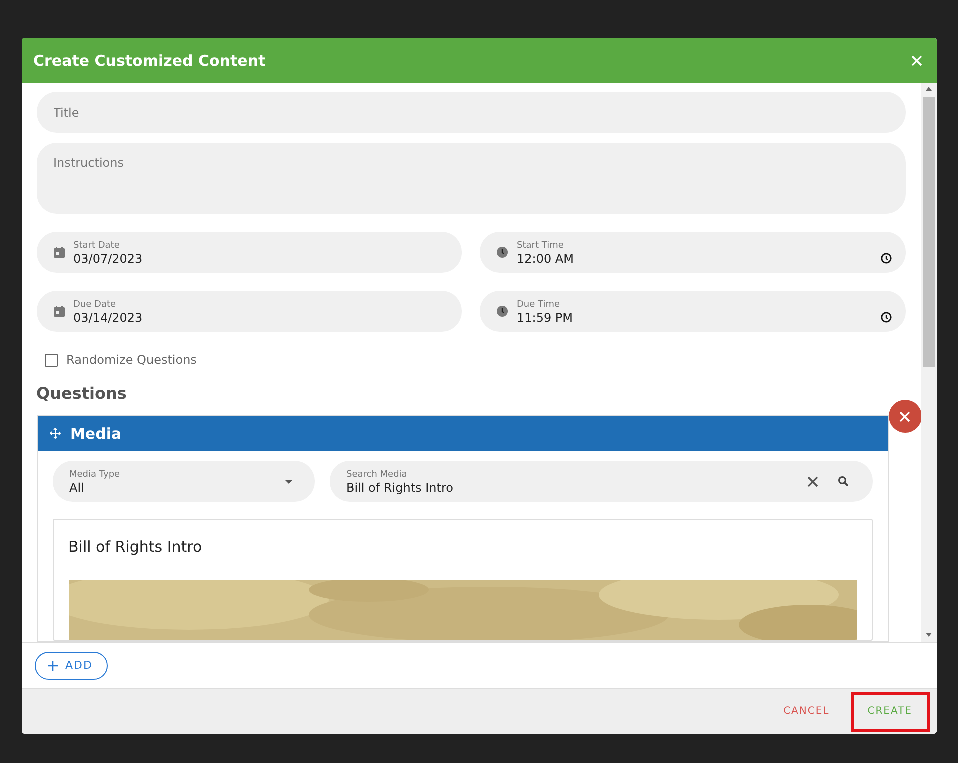  What do you see at coordinates (288, 482) in the screenshot?
I see `dropdown-icon` at bounding box center [288, 482].